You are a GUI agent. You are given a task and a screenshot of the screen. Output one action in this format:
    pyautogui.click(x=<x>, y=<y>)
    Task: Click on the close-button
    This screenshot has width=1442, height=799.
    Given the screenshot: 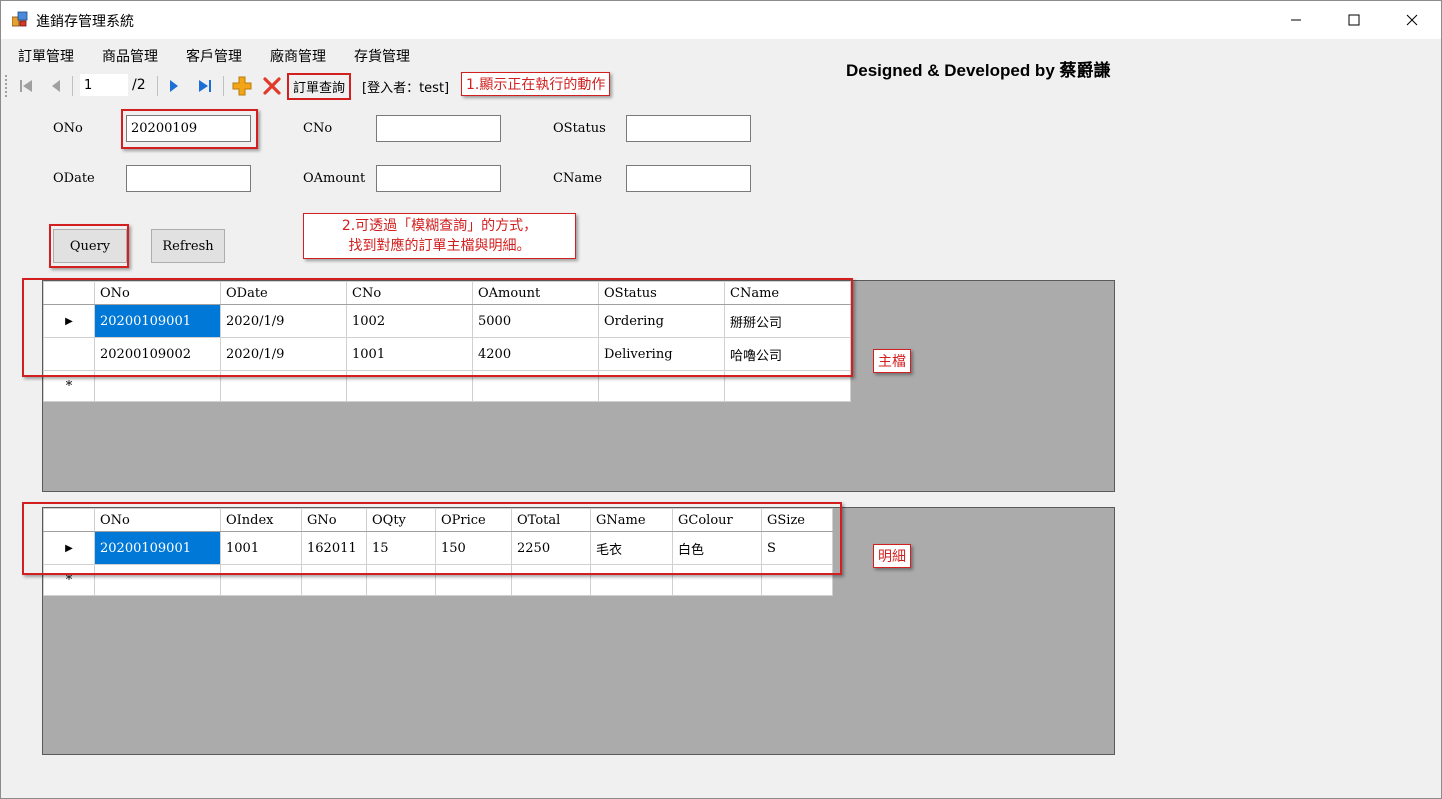 What is the action you would take?
    pyautogui.click(x=1412, y=20)
    